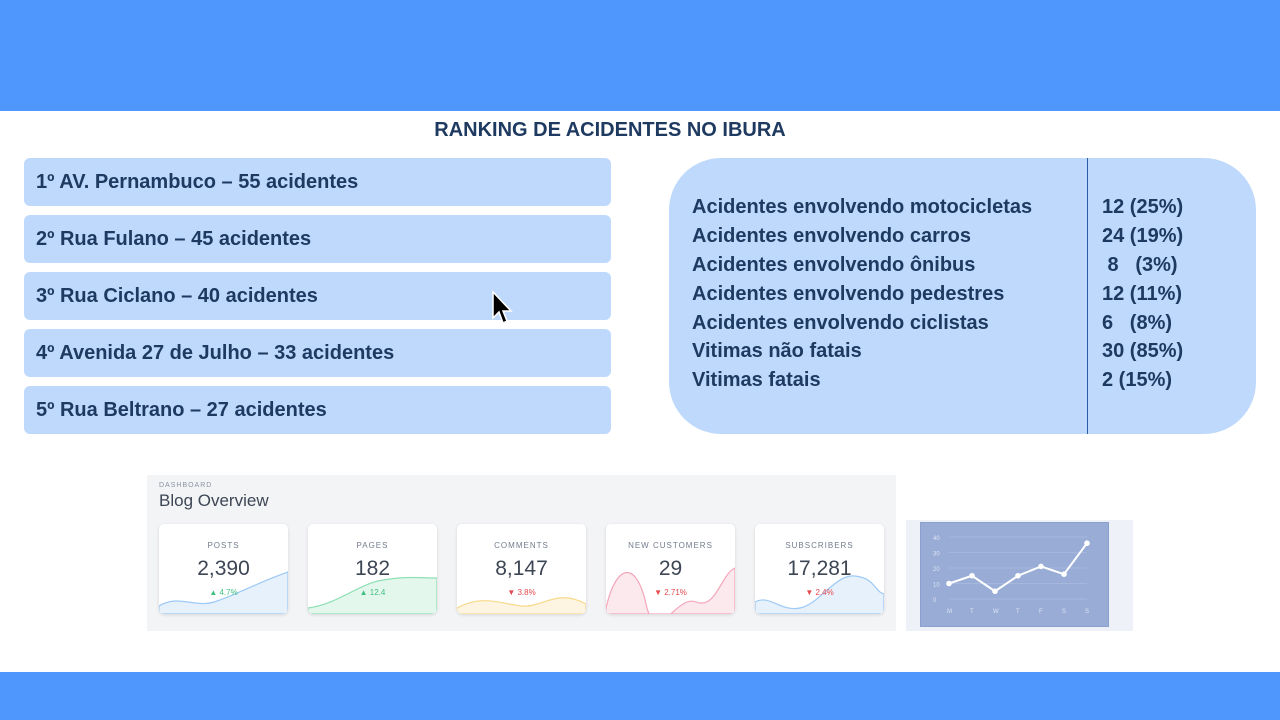 Image resolution: width=1280 pixels, height=720 pixels. I want to click on stat-label-cyclists: Acidentes envolvendo ciclistas, so click(840, 323).